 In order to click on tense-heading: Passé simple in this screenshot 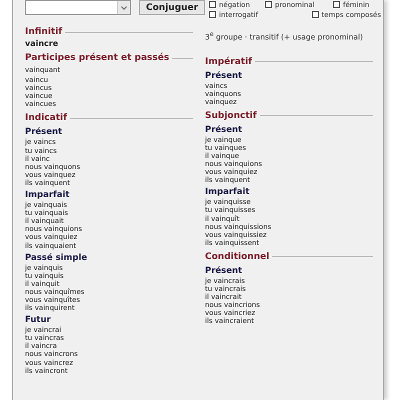, I will do `click(56, 258)`.